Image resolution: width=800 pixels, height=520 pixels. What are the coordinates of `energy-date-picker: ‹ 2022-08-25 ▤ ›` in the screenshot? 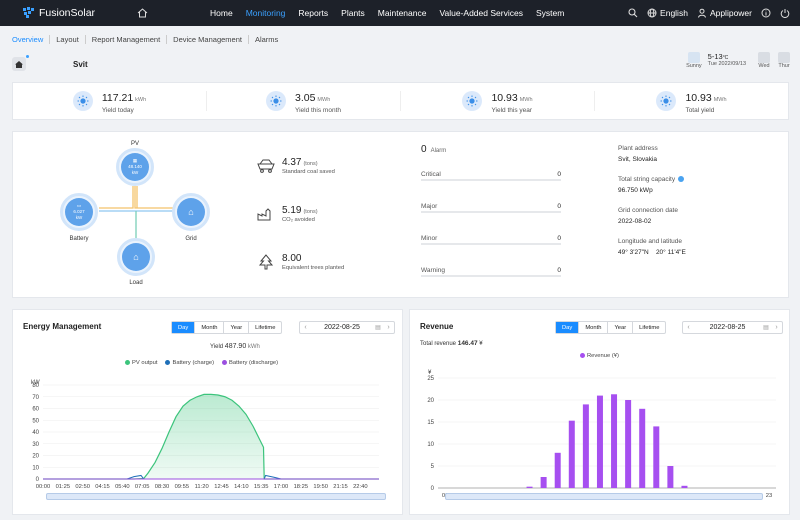 It's located at (347, 327).